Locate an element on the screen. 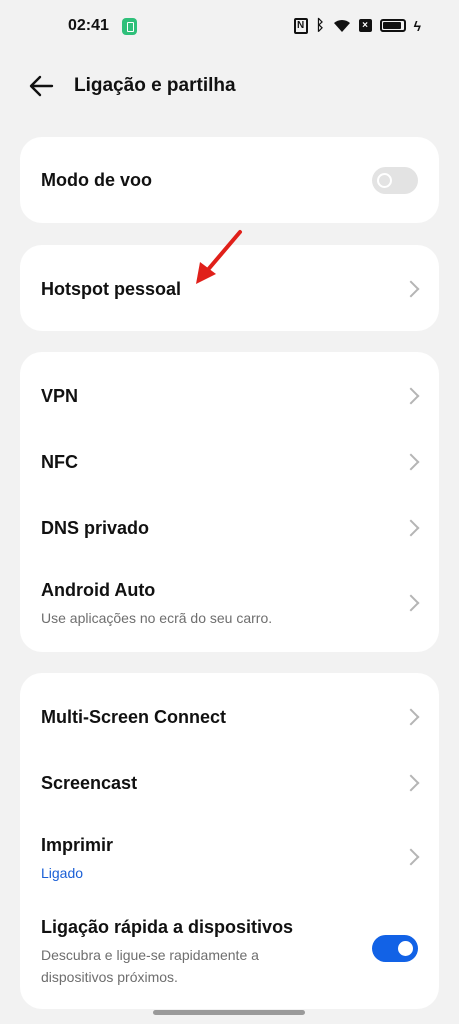 This screenshot has width=459, height=1024. vpn-label: VPN is located at coordinates (60, 396).